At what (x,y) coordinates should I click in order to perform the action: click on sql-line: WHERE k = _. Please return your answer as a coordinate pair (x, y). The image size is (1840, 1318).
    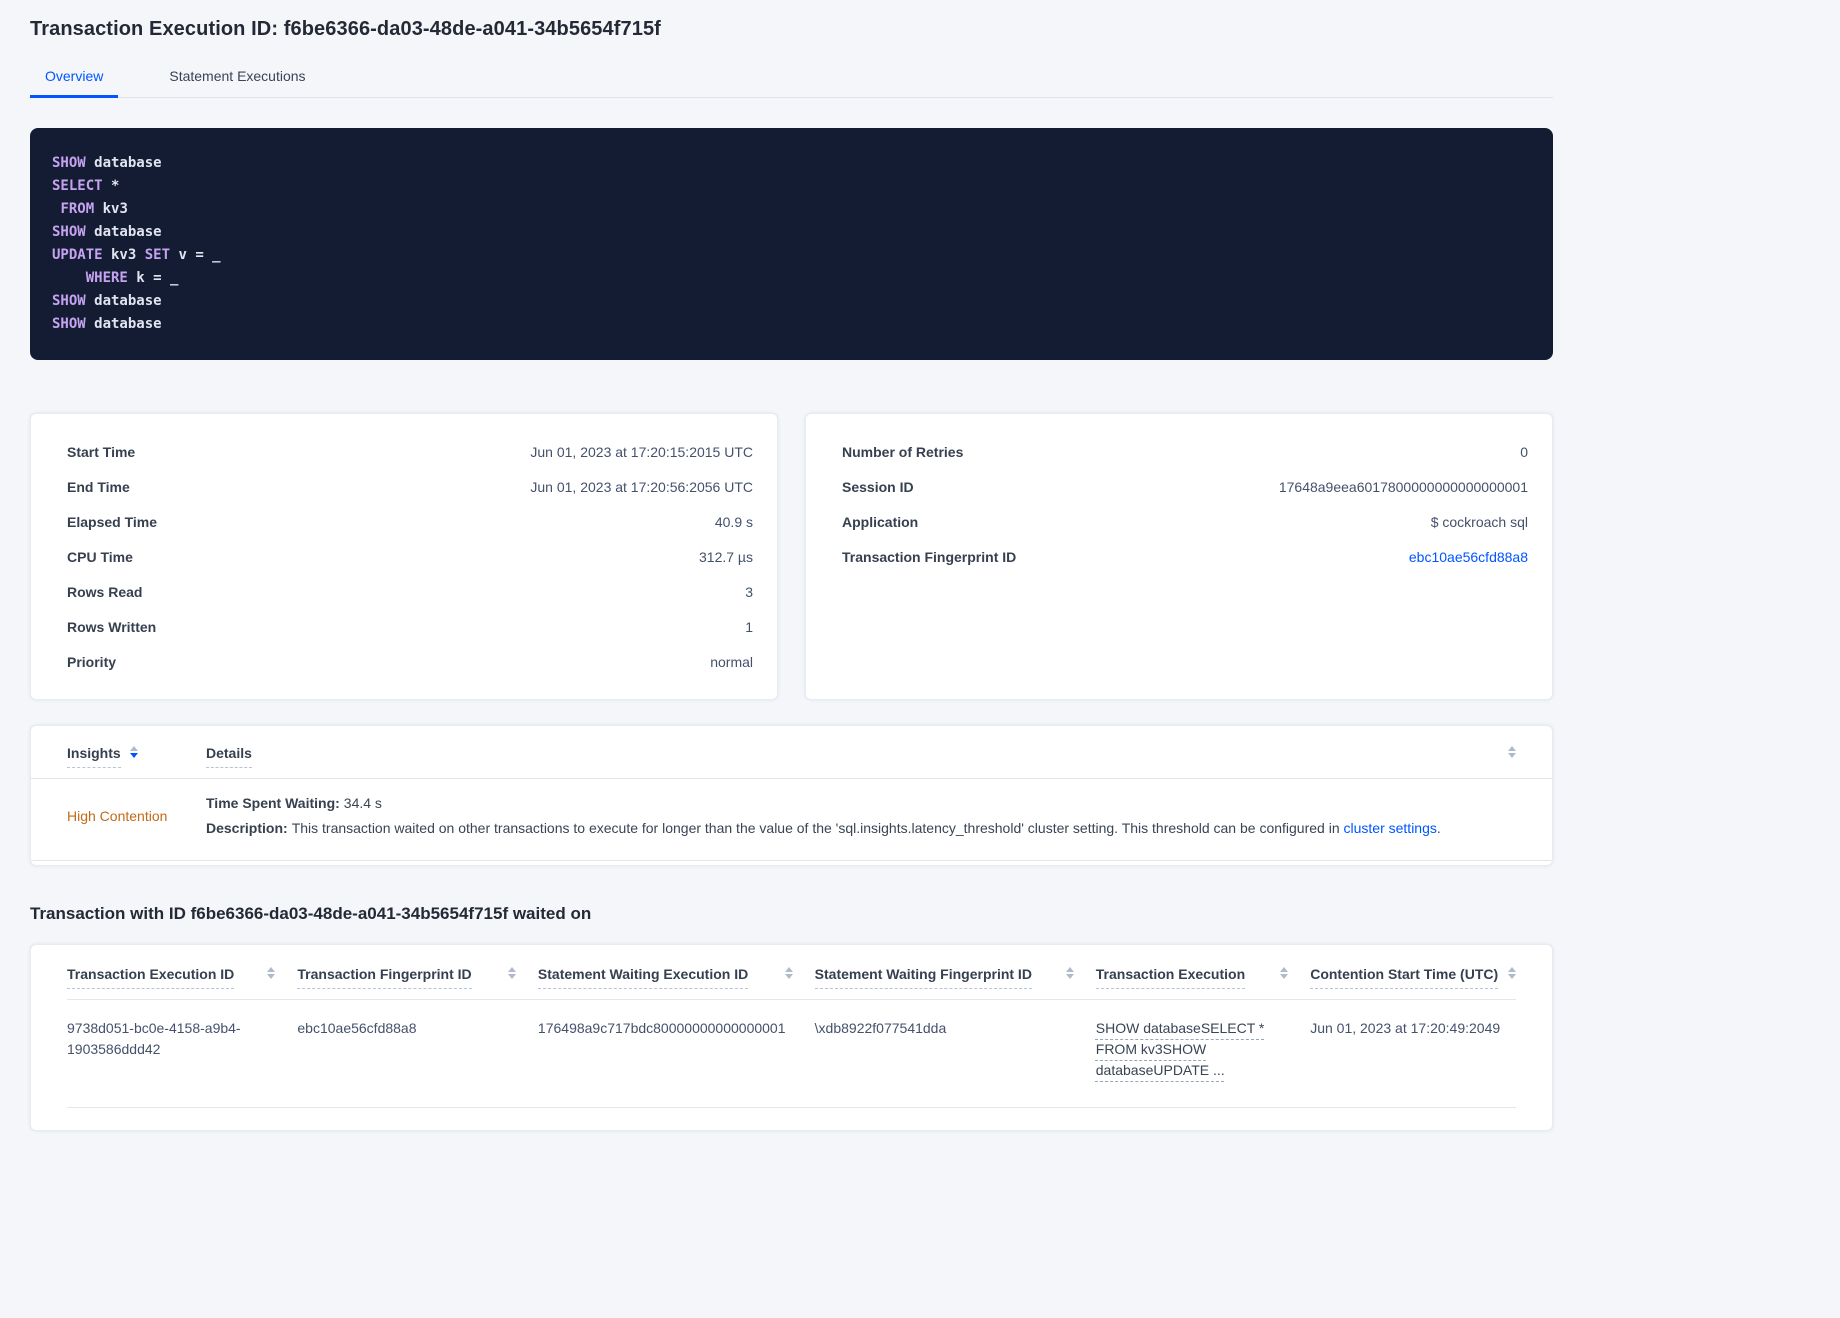
    Looking at the image, I should click on (791, 278).